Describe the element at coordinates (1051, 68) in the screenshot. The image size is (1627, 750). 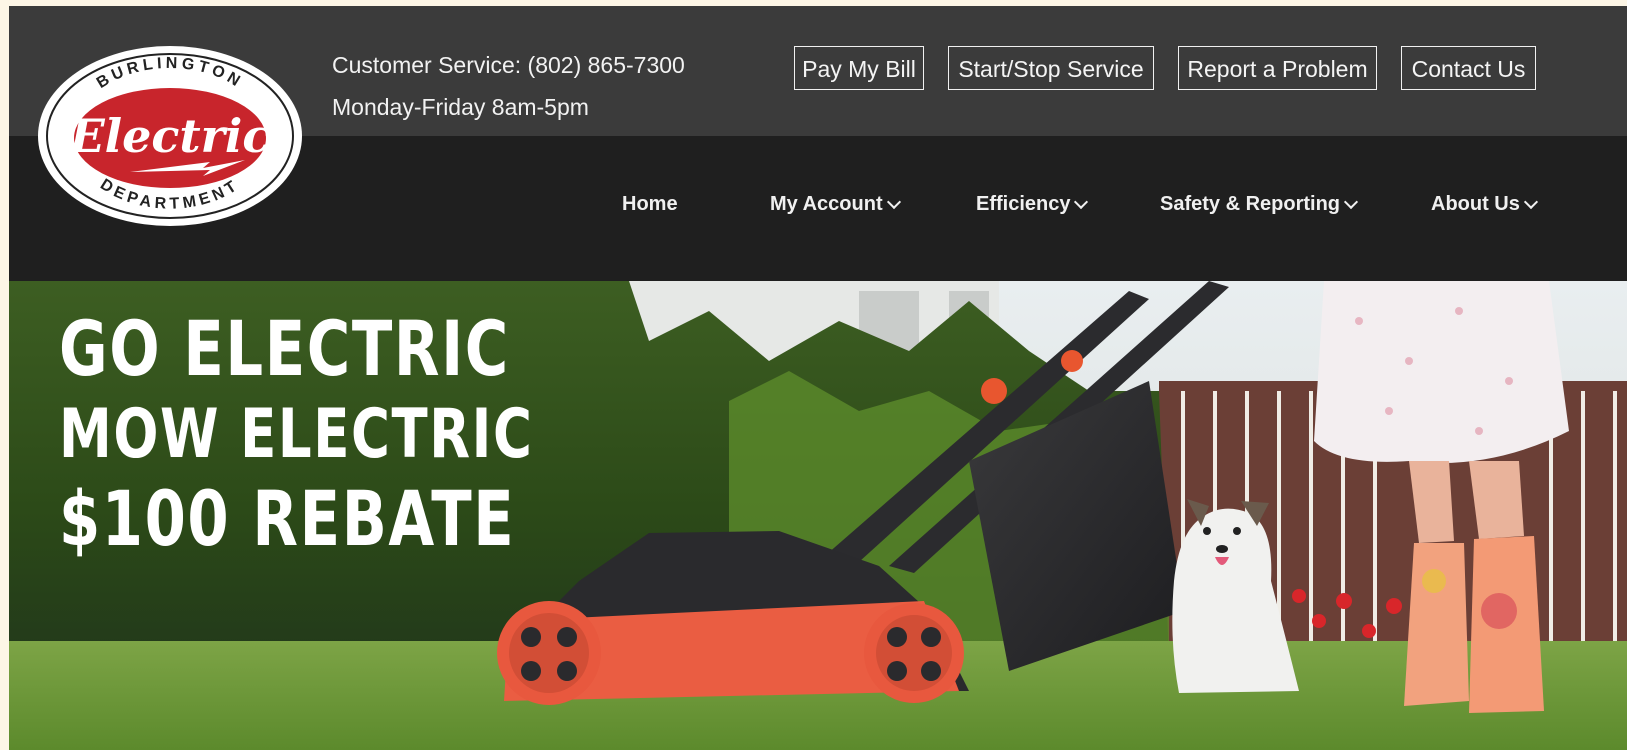
I see `start-stop-service-button: Start/Stop Service` at that location.